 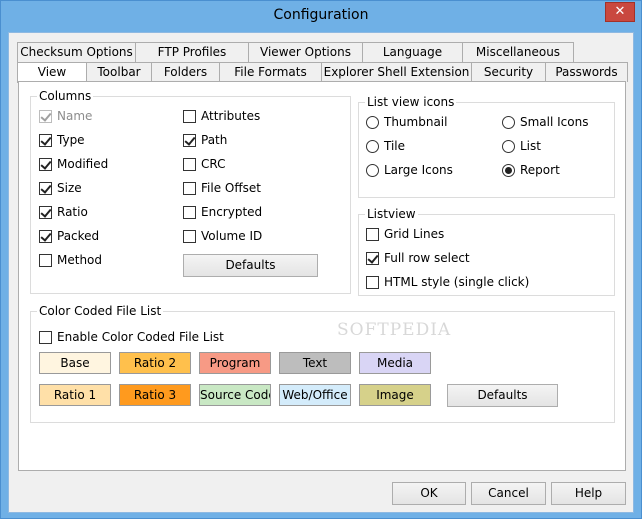 I want to click on checkbox-label: Modified, so click(x=83, y=164).